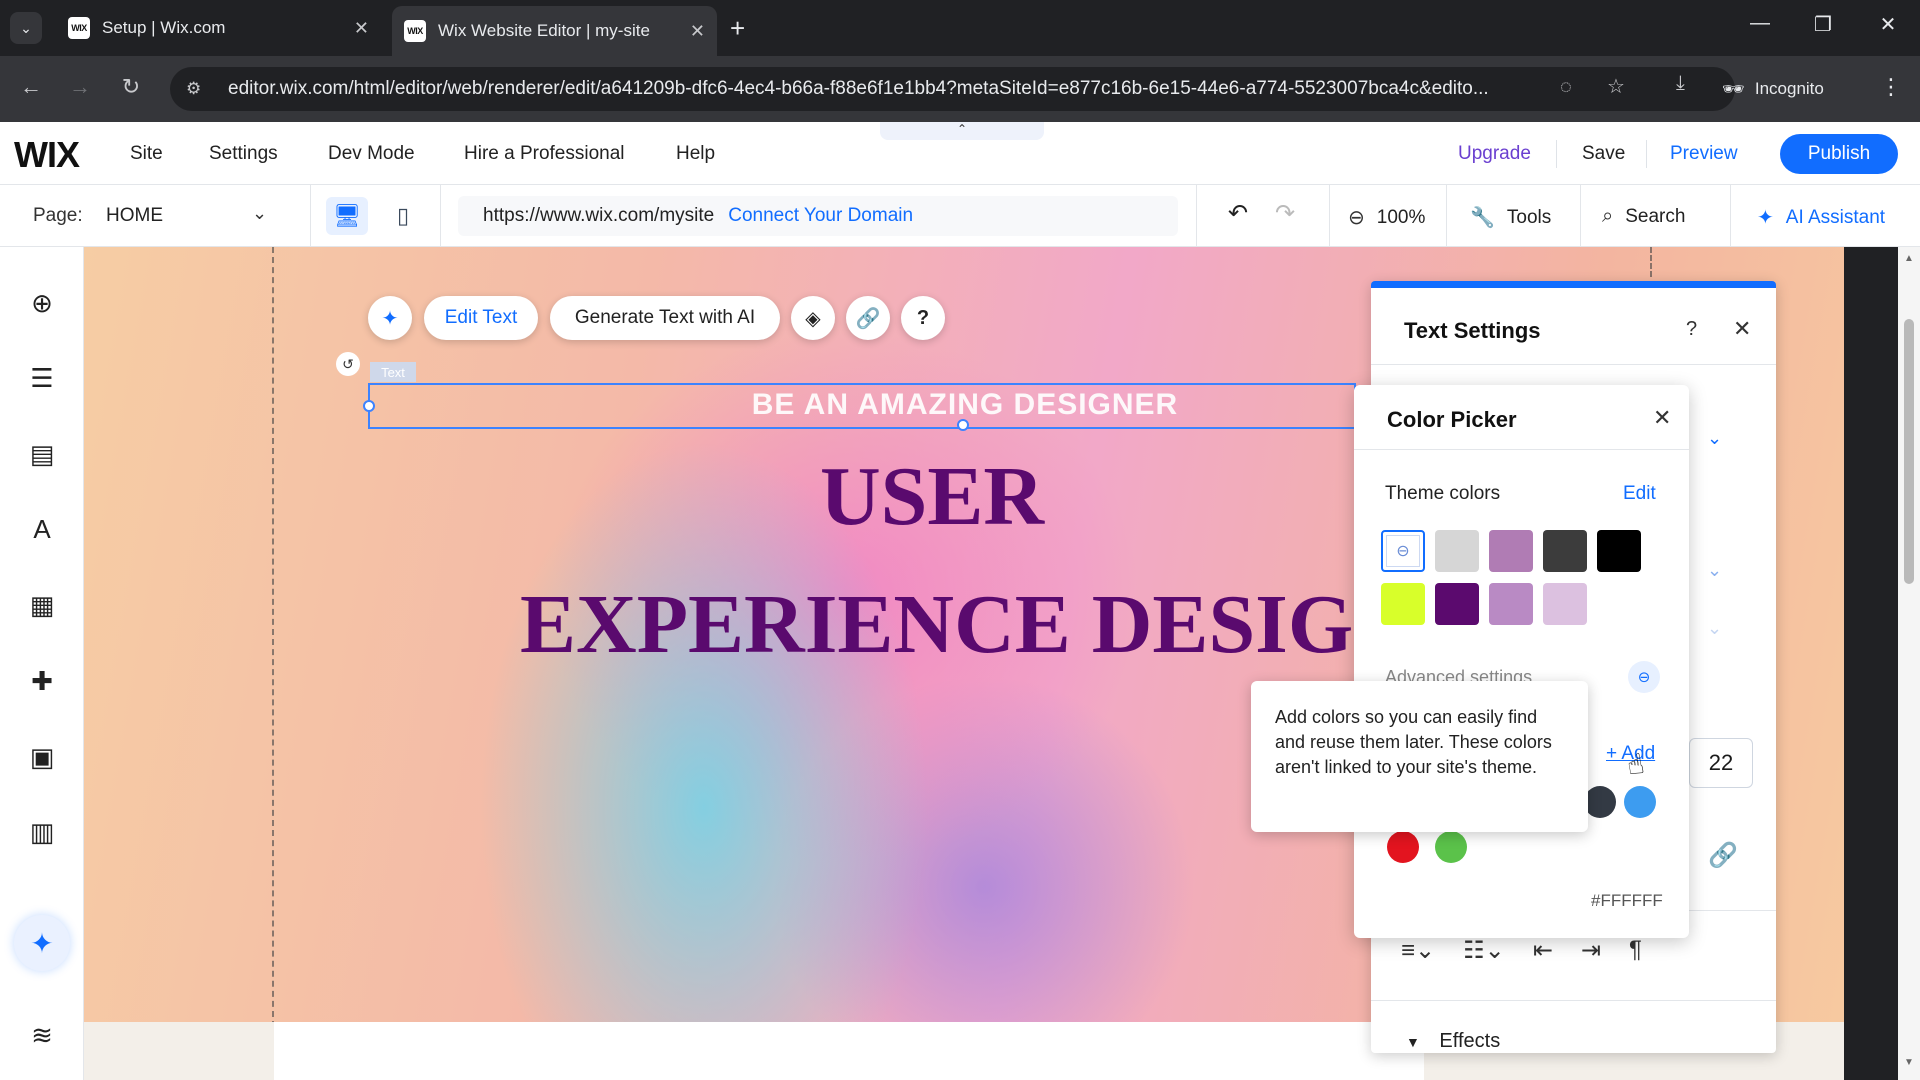 Image resolution: width=1920 pixels, height=1080 pixels. I want to click on menu-help: Help, so click(695, 154).